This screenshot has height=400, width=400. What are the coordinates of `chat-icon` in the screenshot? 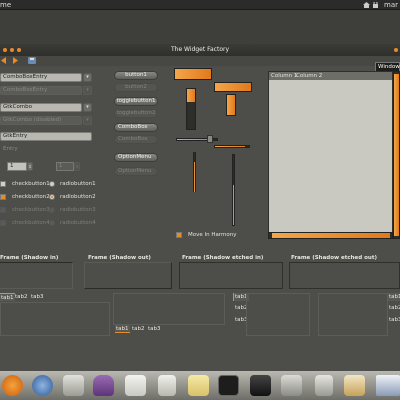 It's located at (73, 385).